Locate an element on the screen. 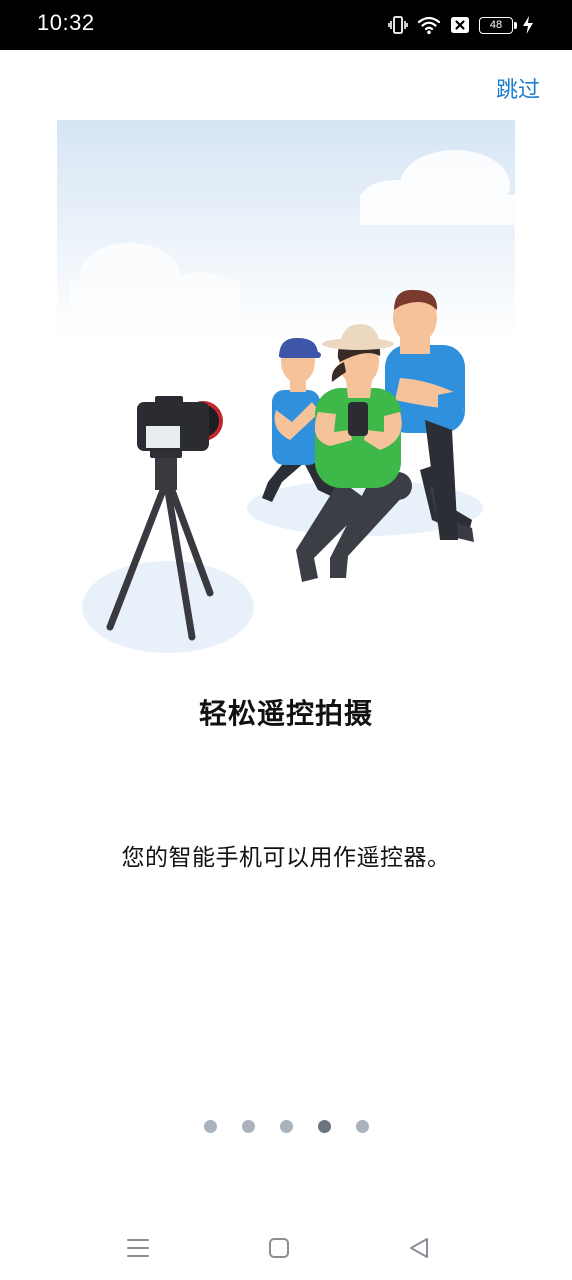  wifi-icon is located at coordinates (429, 25).